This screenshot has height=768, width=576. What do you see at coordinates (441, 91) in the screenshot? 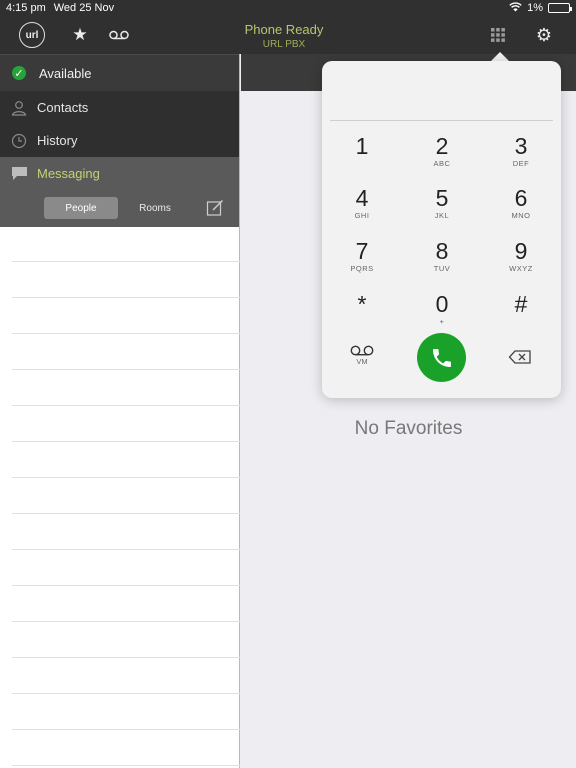
I see `dial-number-display` at bounding box center [441, 91].